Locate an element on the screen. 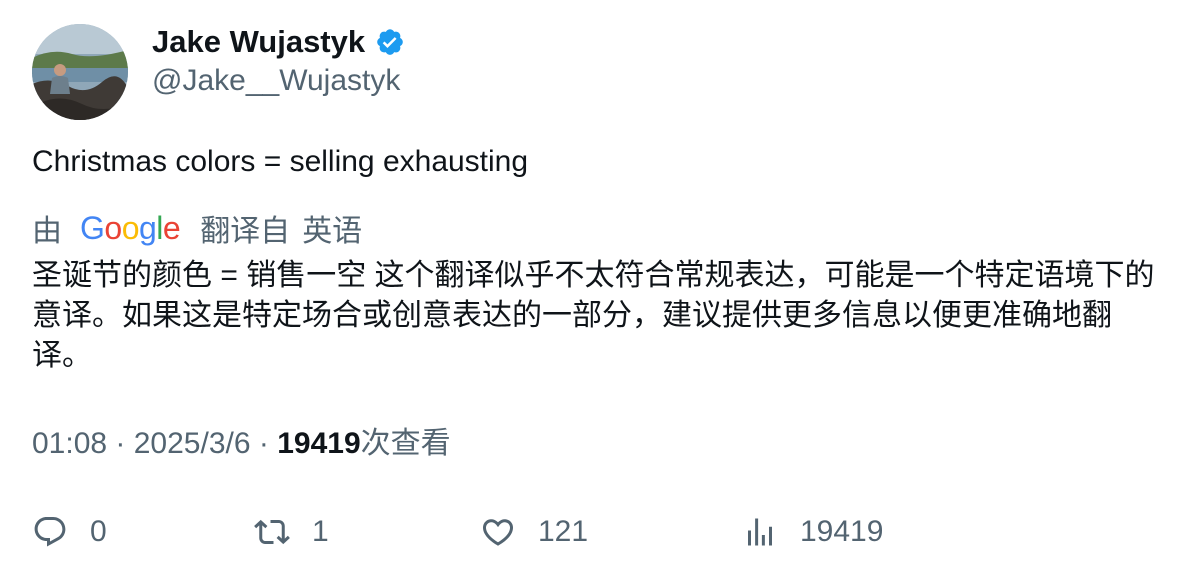 The image size is (1196, 578). views-label: 次查看 is located at coordinates (405, 443).